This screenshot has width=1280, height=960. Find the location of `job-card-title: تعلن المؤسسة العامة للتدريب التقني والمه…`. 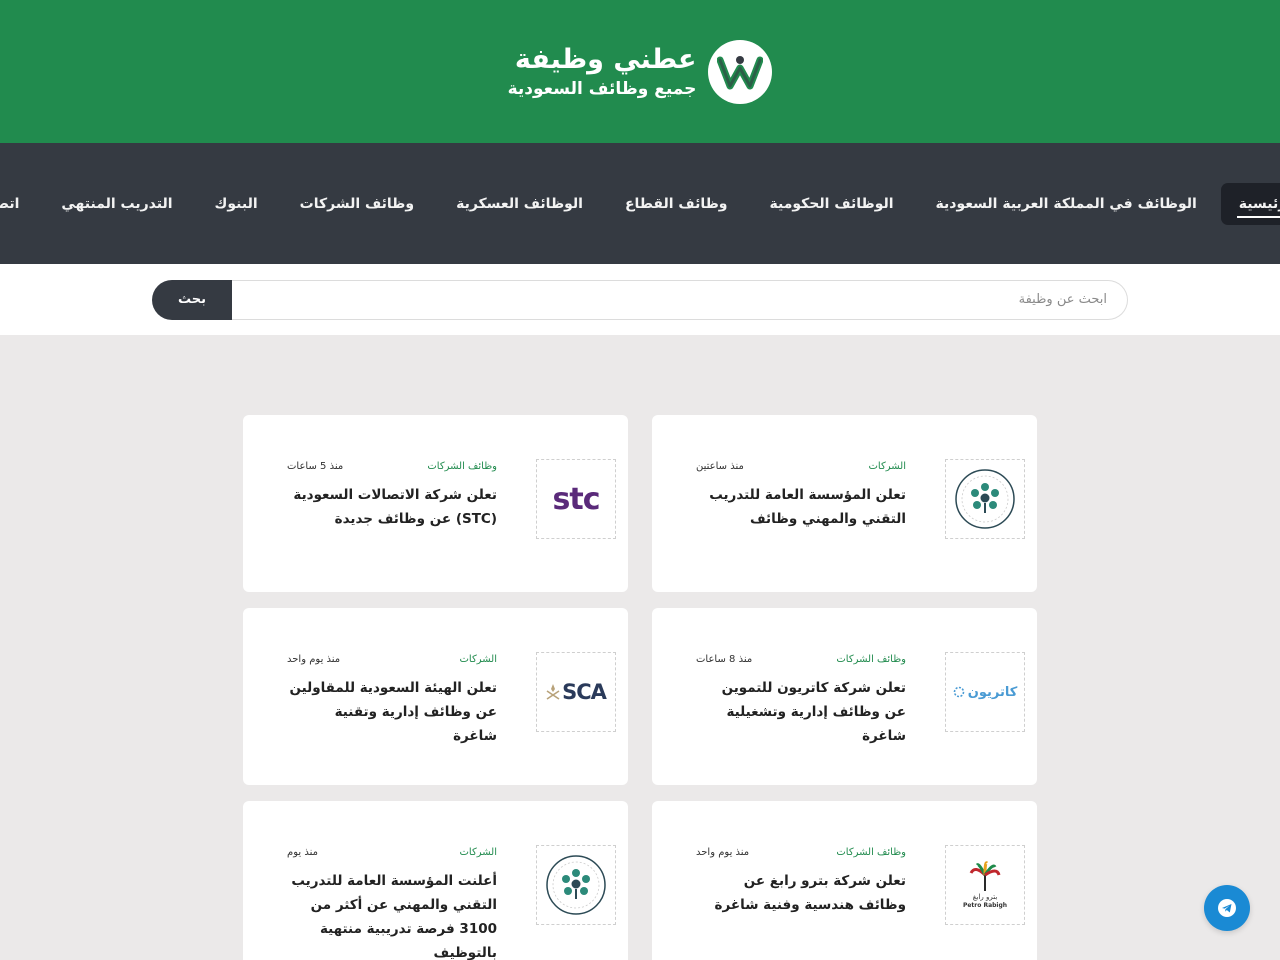

job-card-title: تعلن المؤسسة العامة للتدريب التقني والمه… is located at coordinates (801, 507).